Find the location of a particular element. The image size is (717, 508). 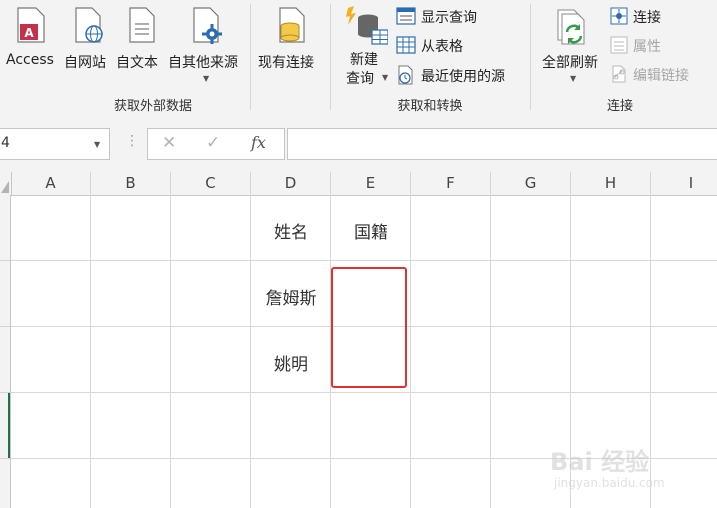

name-box-value: 4 is located at coordinates (5, 143).